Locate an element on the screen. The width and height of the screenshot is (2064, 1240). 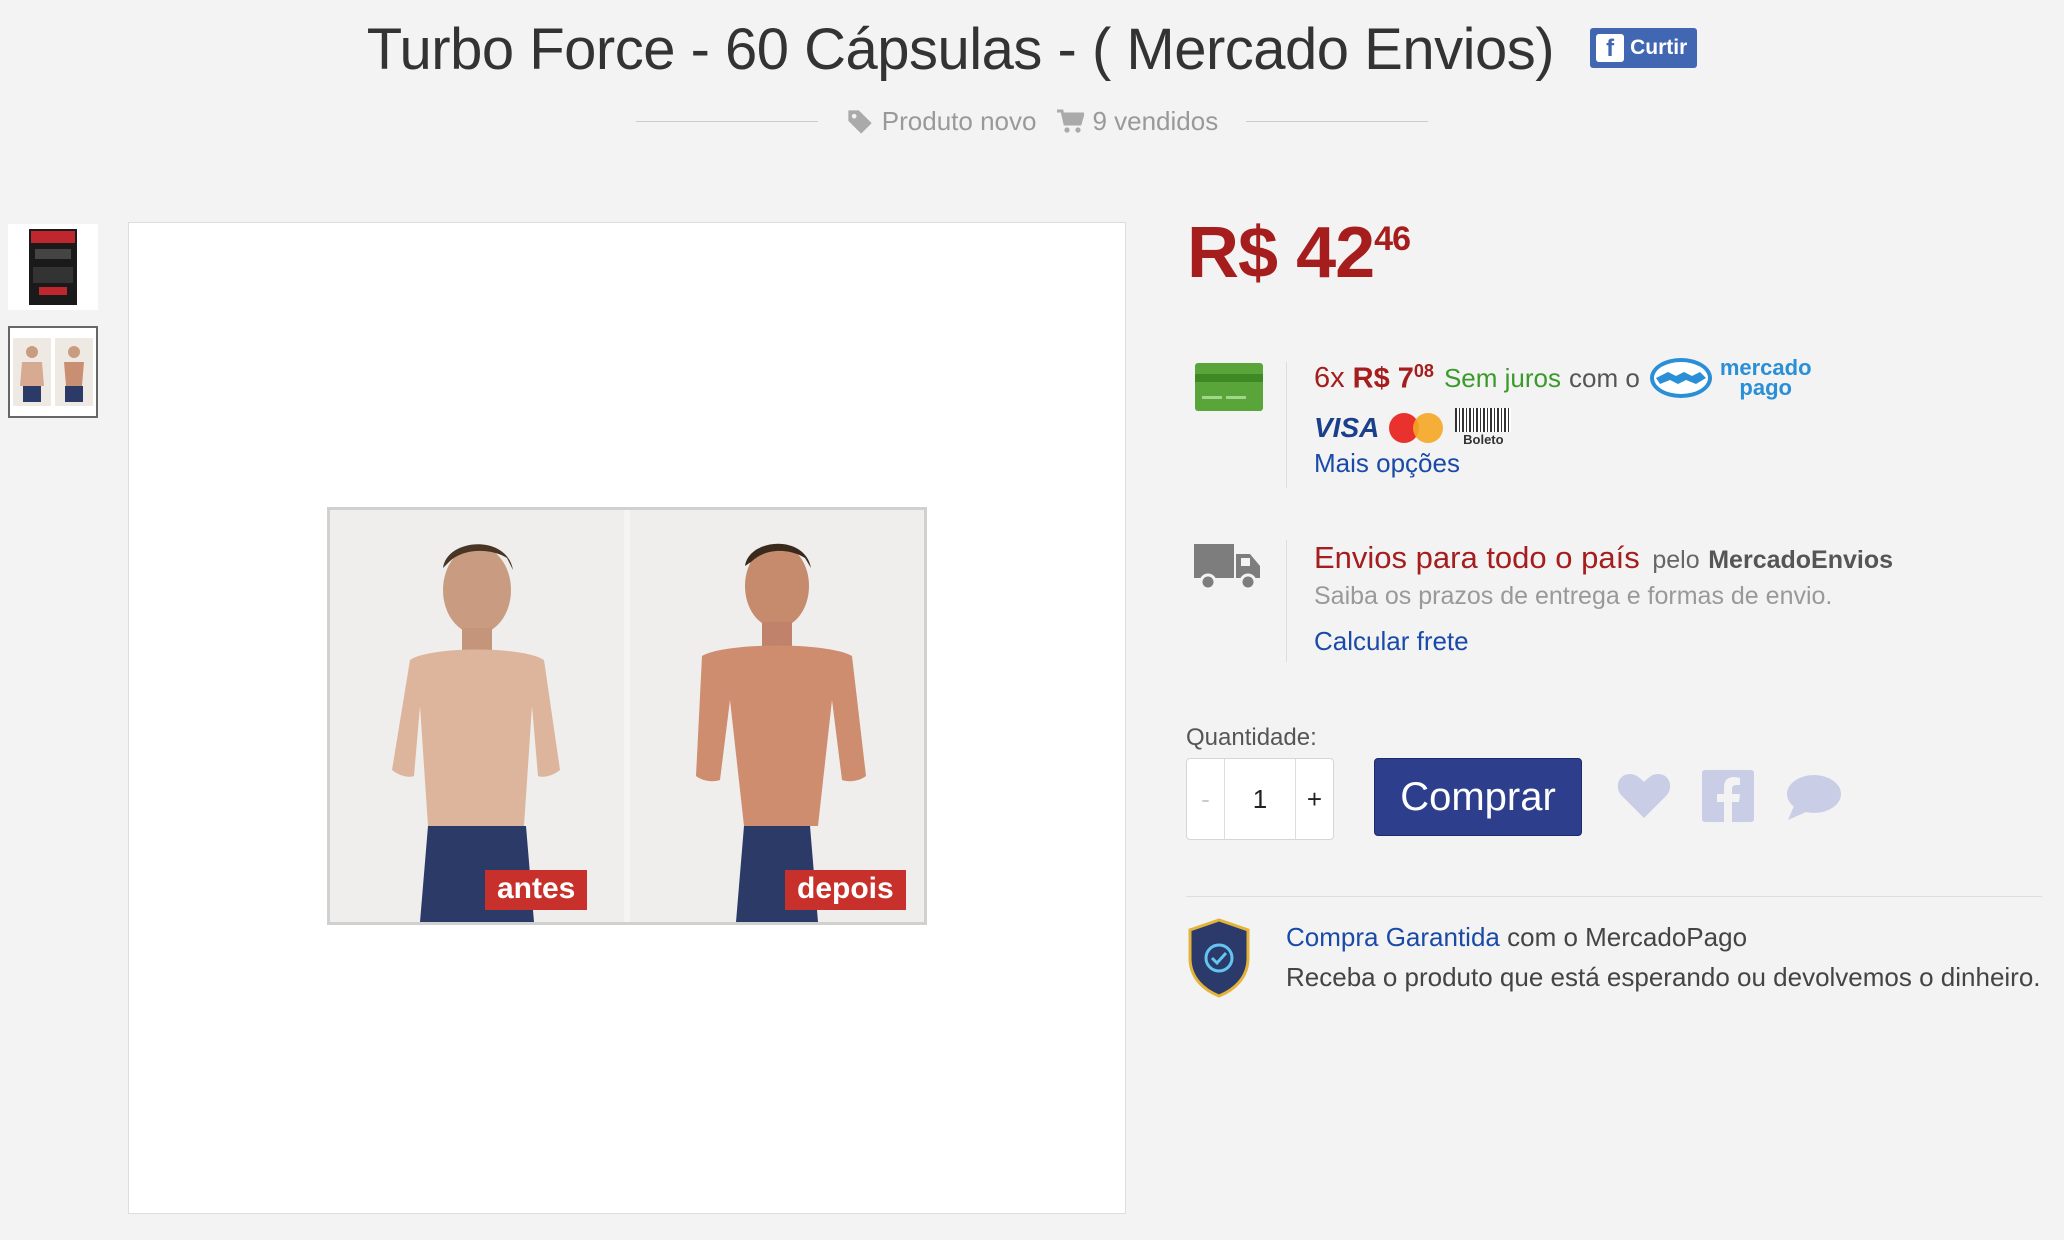
payment-methods: VISA Boleto is located at coordinates (1413, 427).